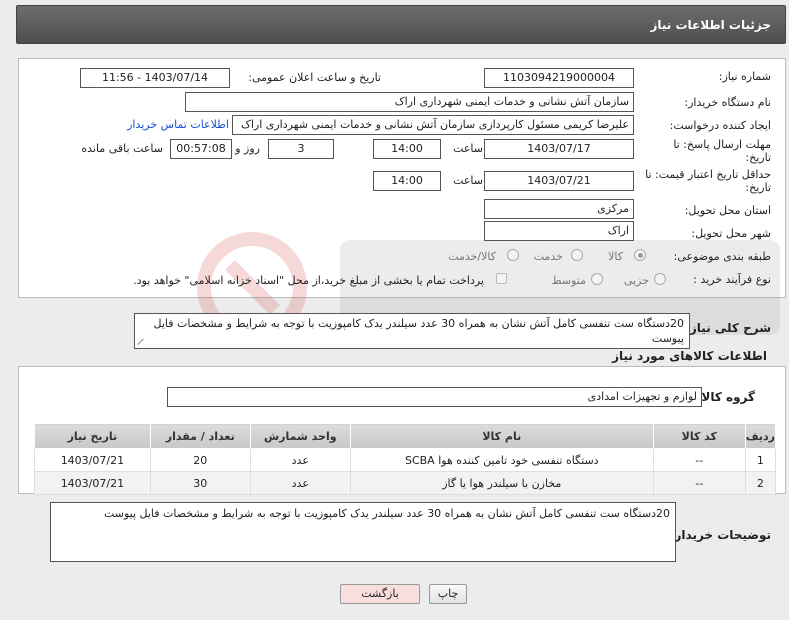 The height and width of the screenshot is (620, 789). I want to click on goods-section-title: اطلاعات کالاهای مورد نیاز, so click(689, 356).